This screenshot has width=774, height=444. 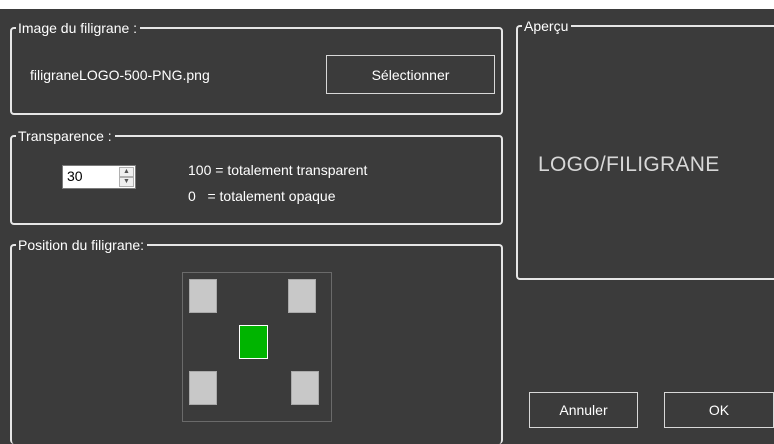 What do you see at coordinates (126, 182) in the screenshot?
I see `spin-down-icon: ▼` at bounding box center [126, 182].